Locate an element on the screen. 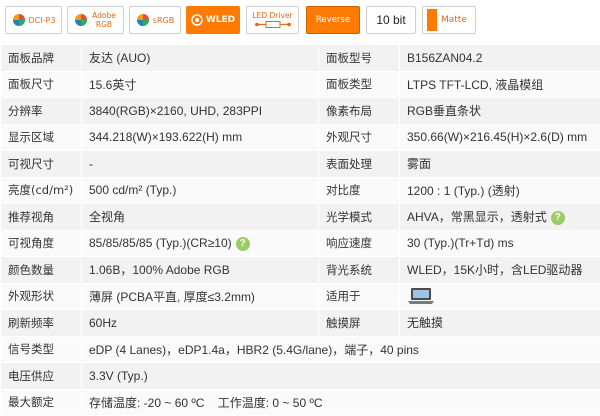  spec-label: 显示区域 is located at coordinates (41, 137).